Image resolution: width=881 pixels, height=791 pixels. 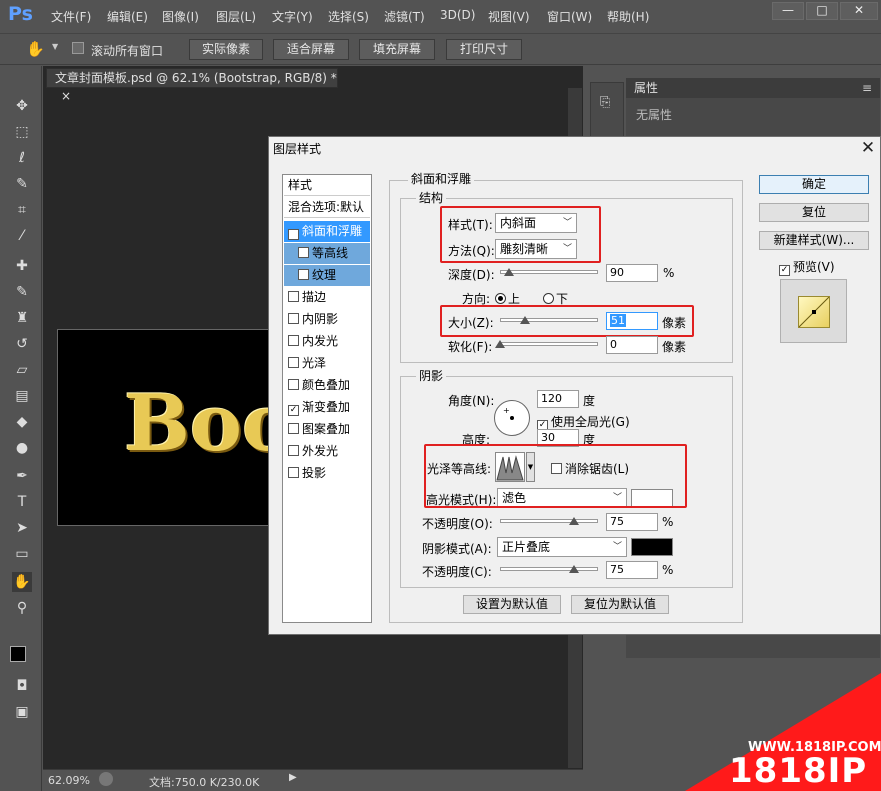 What do you see at coordinates (867, 88) in the screenshot?
I see `panel-menu-icon: ≡` at bounding box center [867, 88].